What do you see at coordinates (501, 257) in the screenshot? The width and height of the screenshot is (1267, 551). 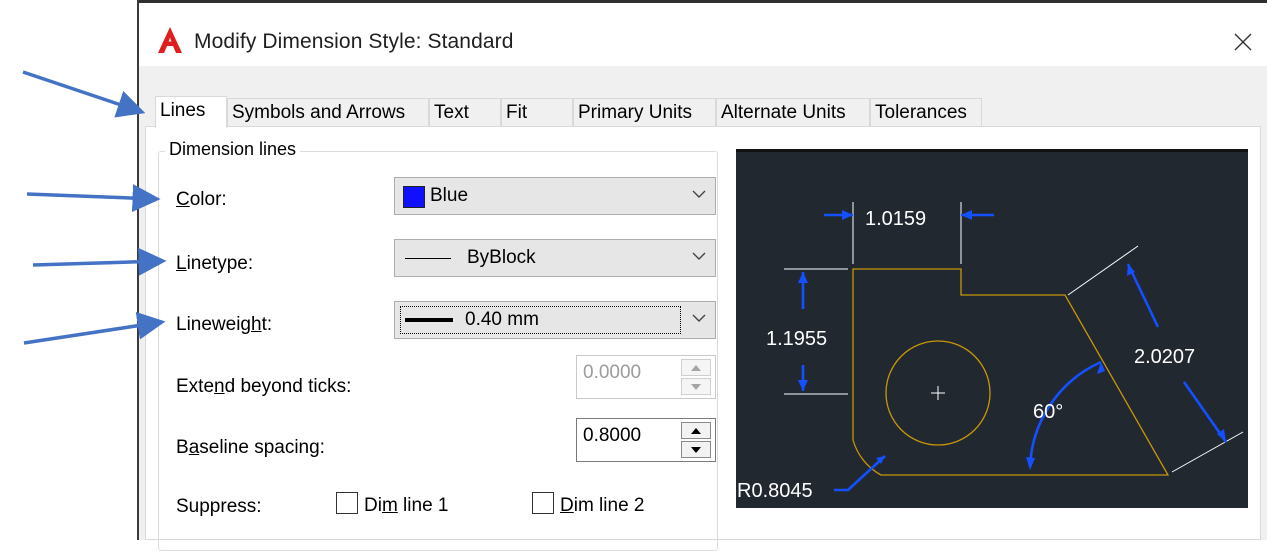 I see `linetype-value: ByBlock` at bounding box center [501, 257].